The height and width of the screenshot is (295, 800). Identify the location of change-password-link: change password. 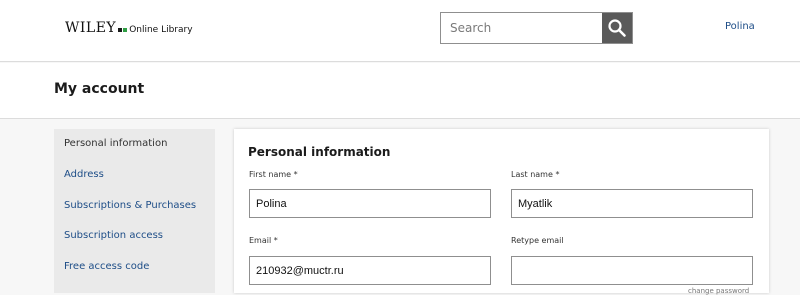
(718, 291).